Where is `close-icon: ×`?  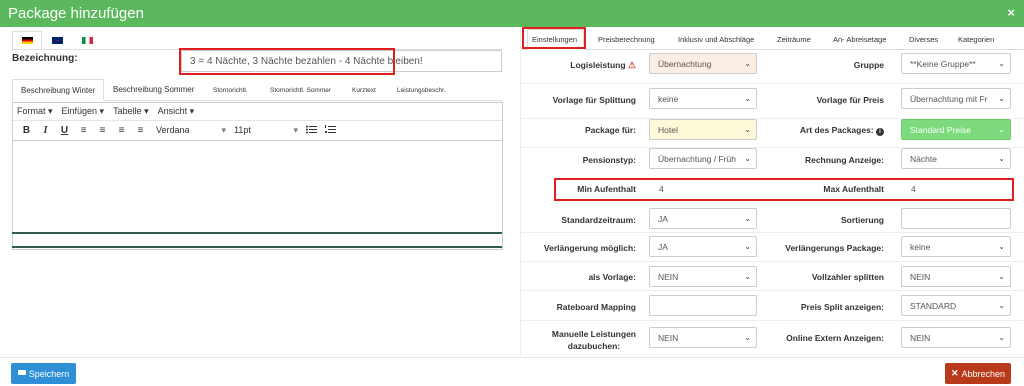 close-icon: × is located at coordinates (1011, 12).